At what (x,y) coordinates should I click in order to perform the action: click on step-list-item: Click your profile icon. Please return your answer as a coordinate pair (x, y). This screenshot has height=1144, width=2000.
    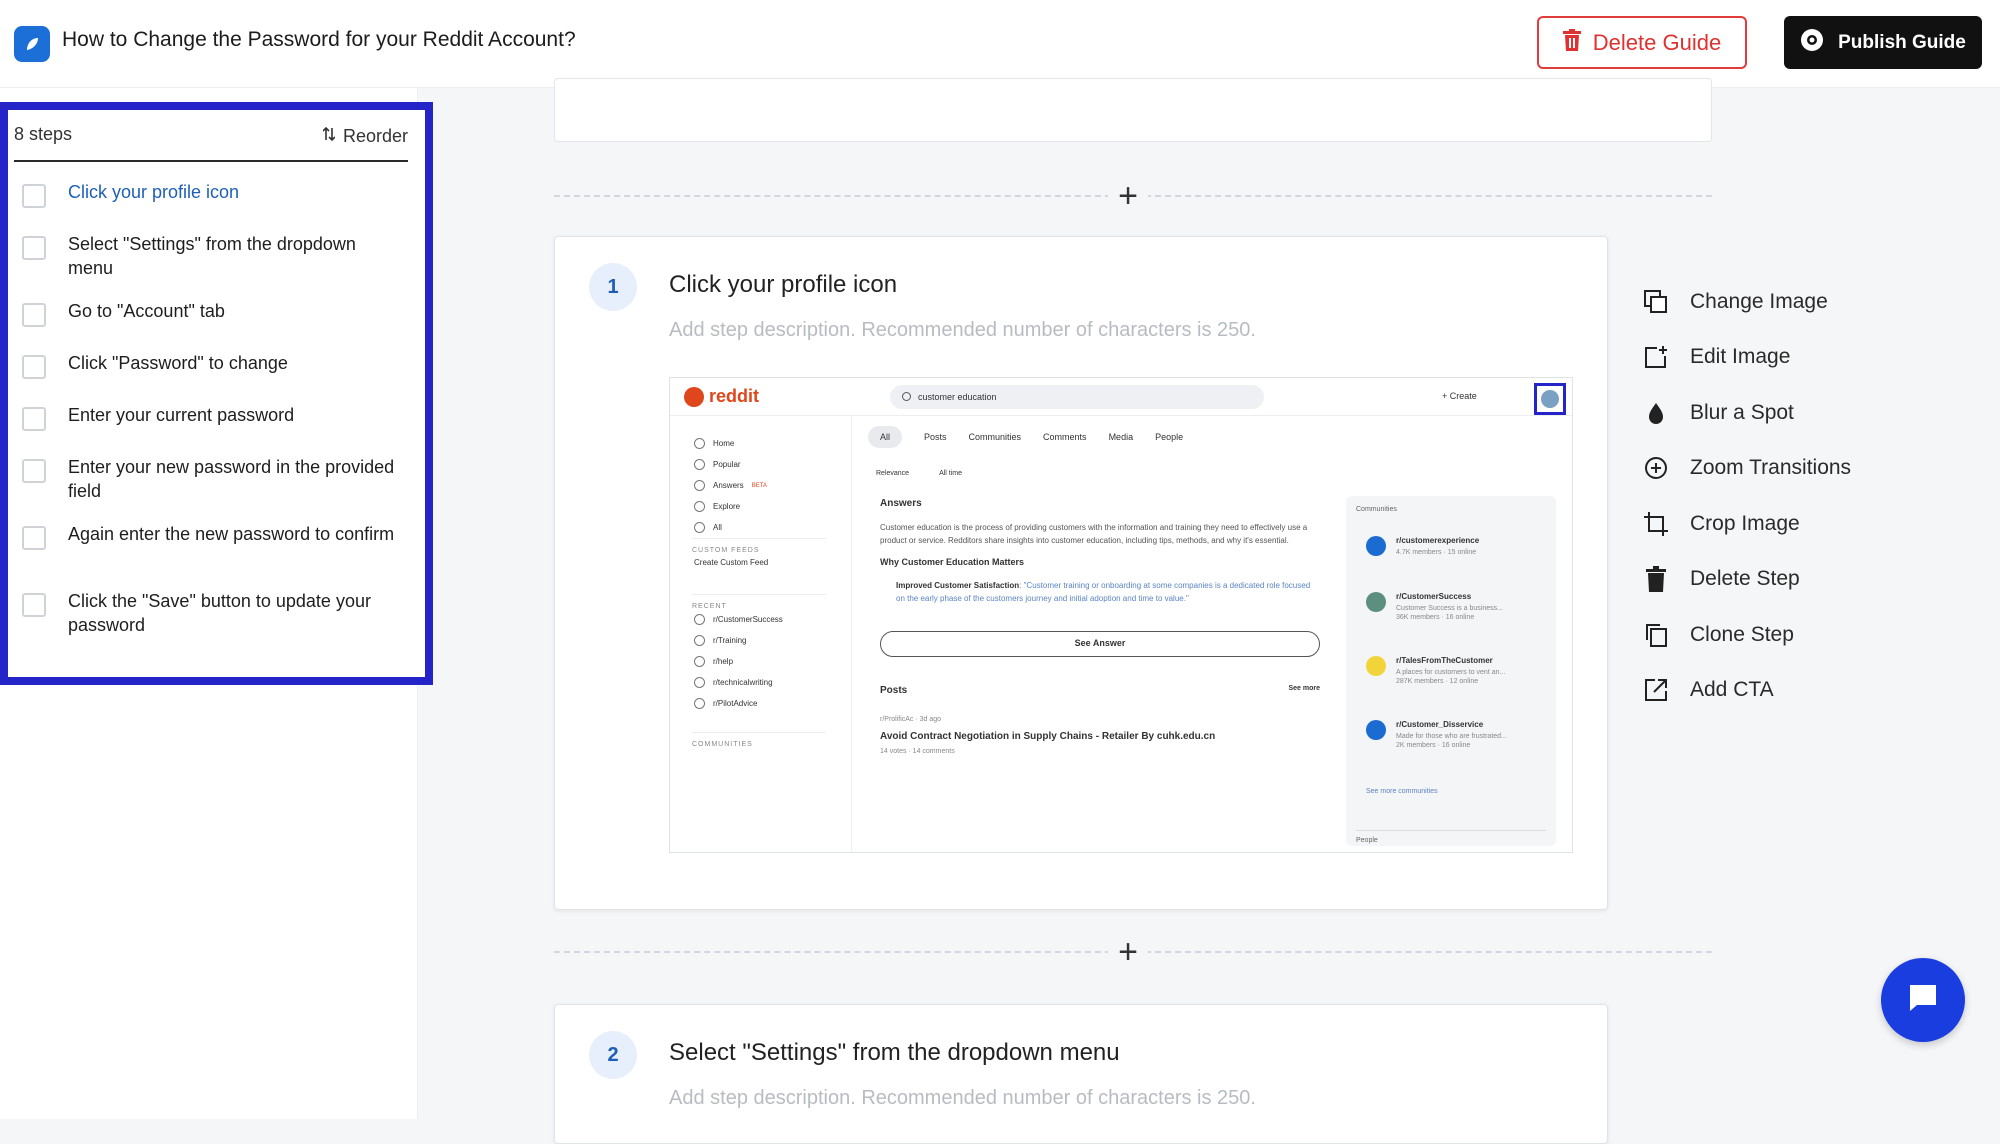
    Looking at the image, I should click on (217, 206).